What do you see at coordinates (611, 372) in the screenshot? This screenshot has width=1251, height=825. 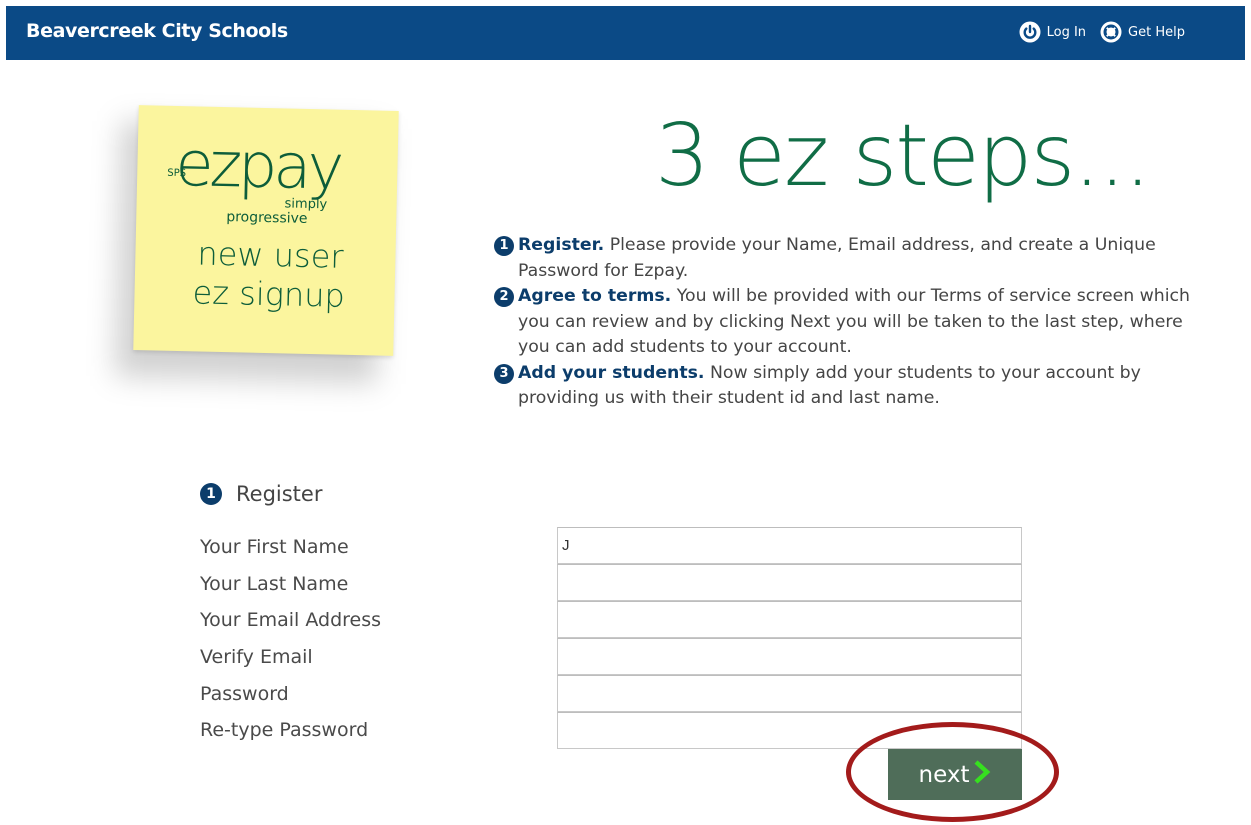 I see `step-title: Add your students.` at bounding box center [611, 372].